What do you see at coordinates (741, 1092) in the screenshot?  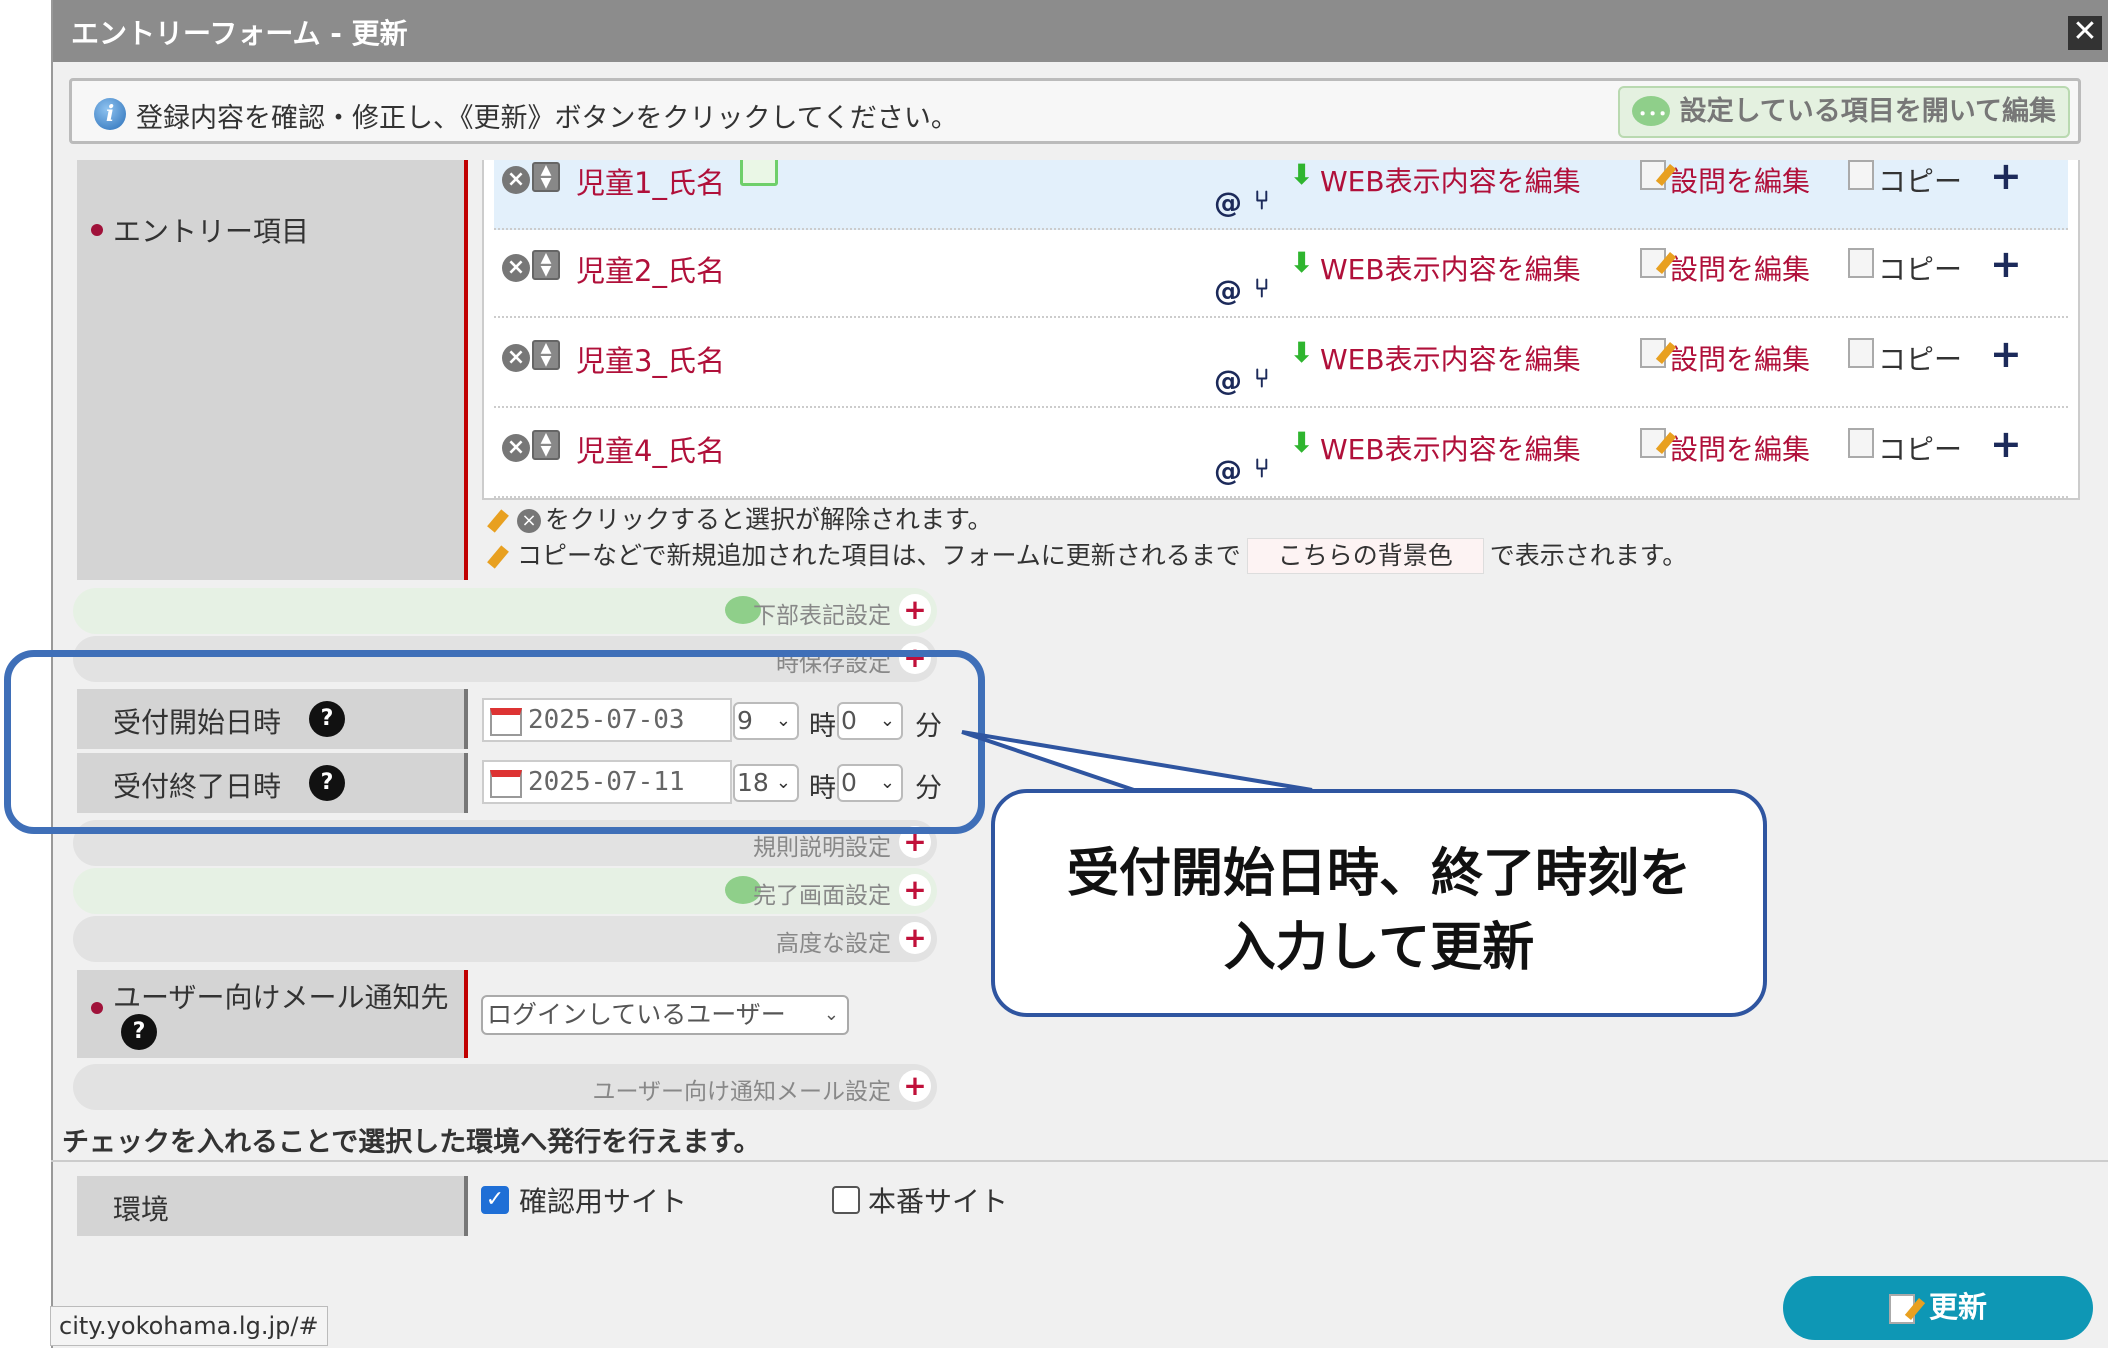 I see `user-mail-setting-label: ユーザー向け通知メール設定` at bounding box center [741, 1092].